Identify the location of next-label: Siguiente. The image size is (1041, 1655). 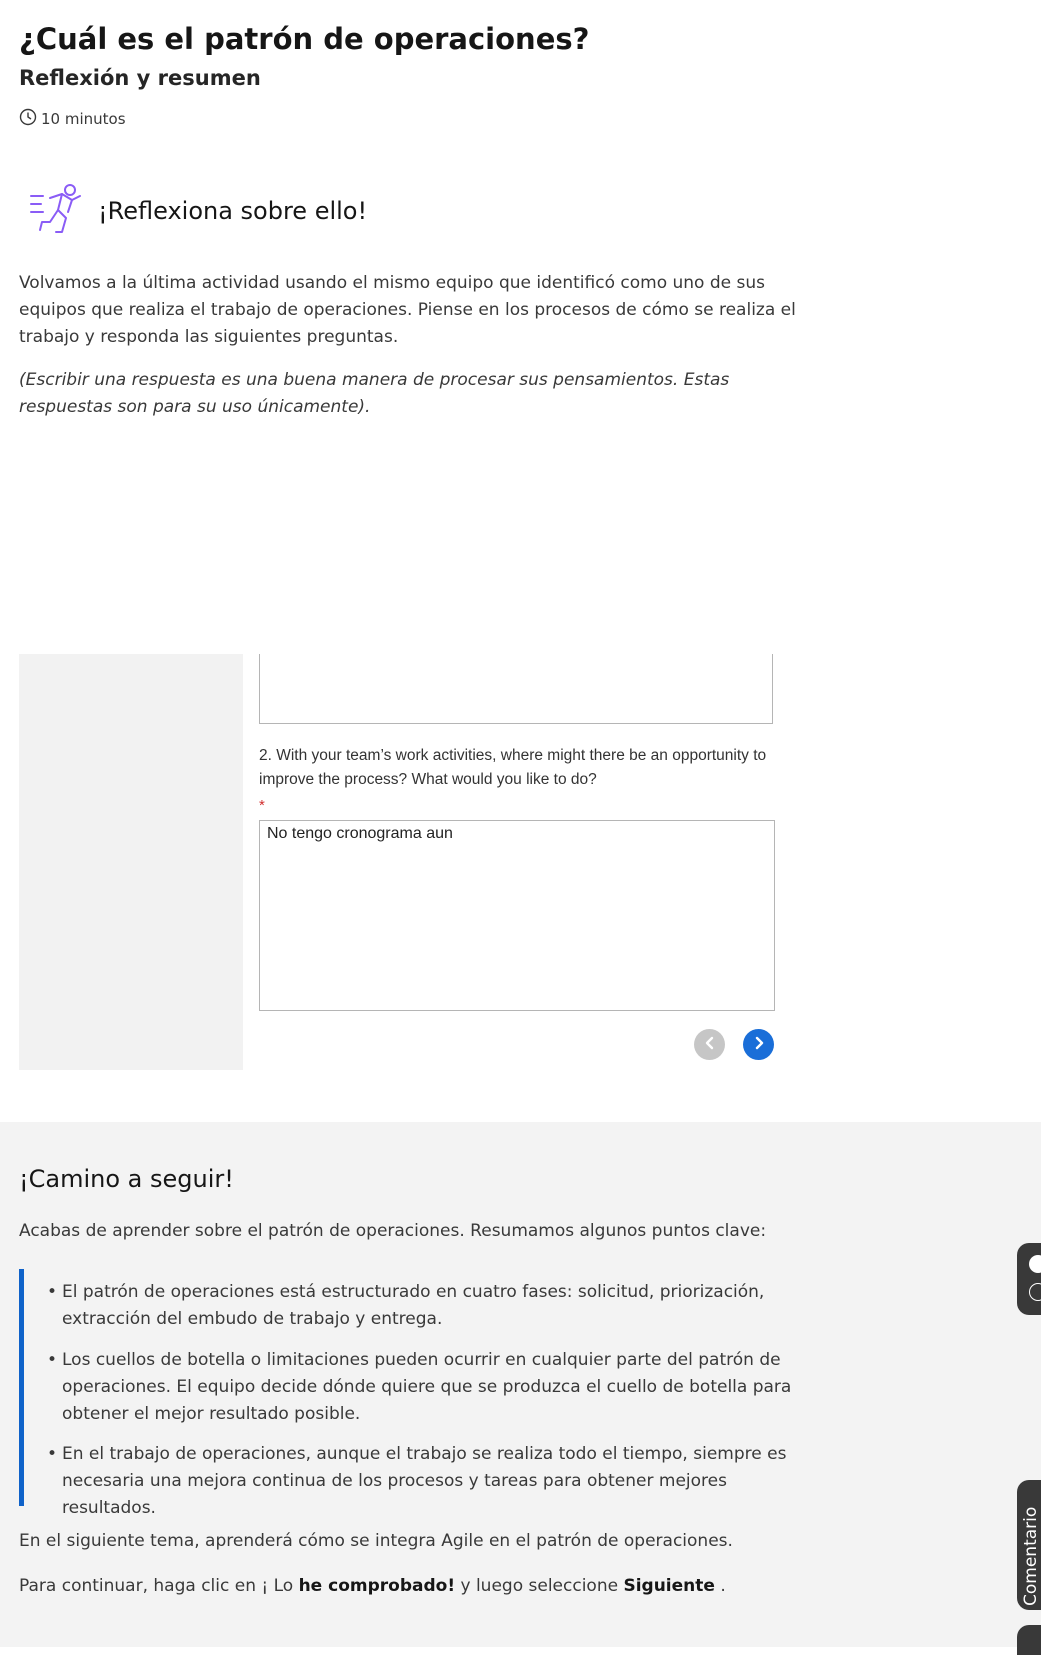
(669, 1586).